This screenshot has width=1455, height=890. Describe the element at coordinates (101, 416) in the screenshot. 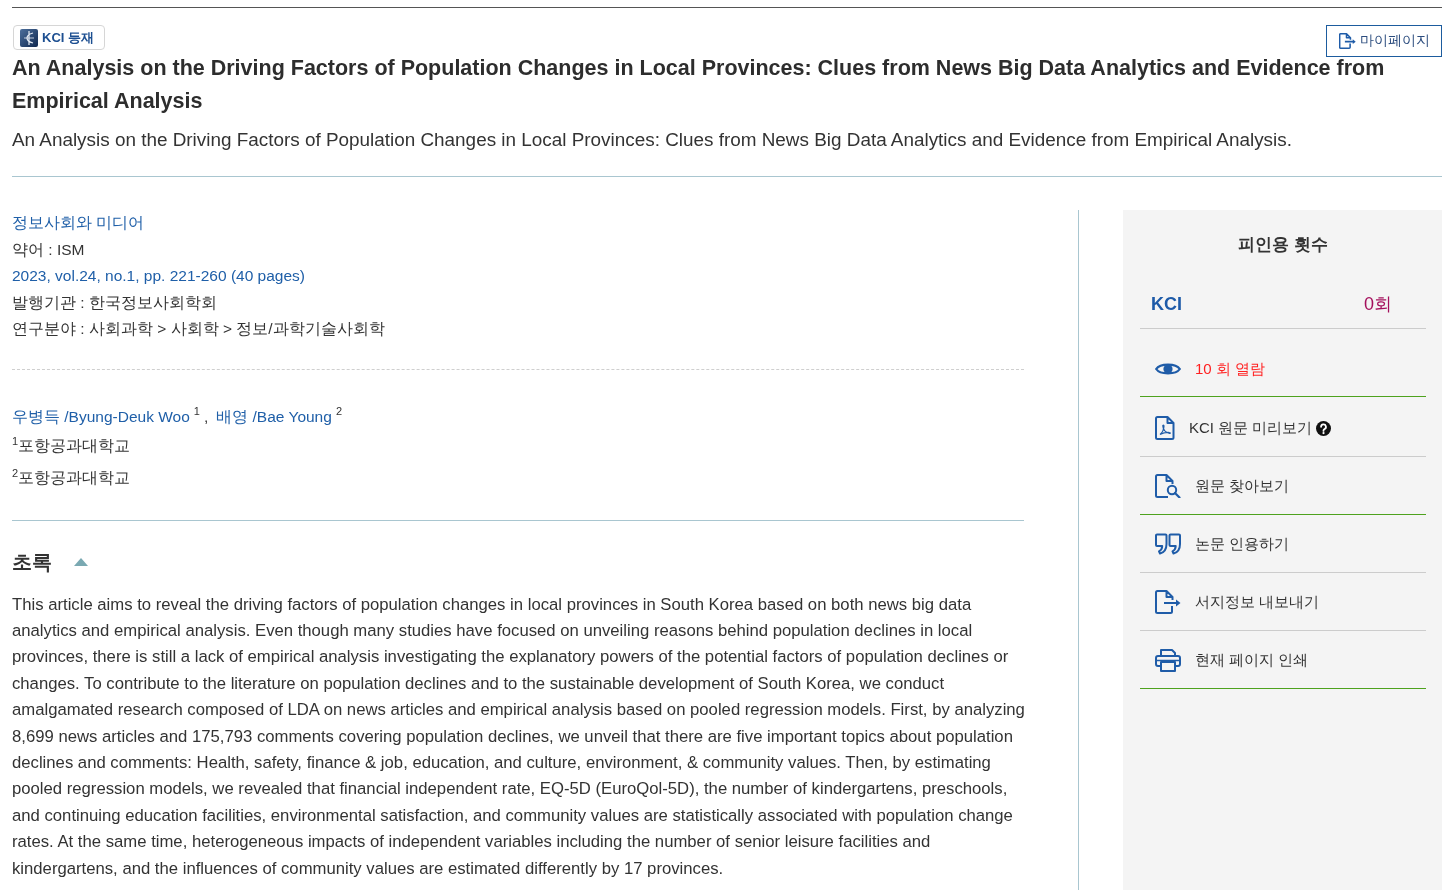

I see `author-link: 우병득 /Byung-Deuk Woo` at that location.